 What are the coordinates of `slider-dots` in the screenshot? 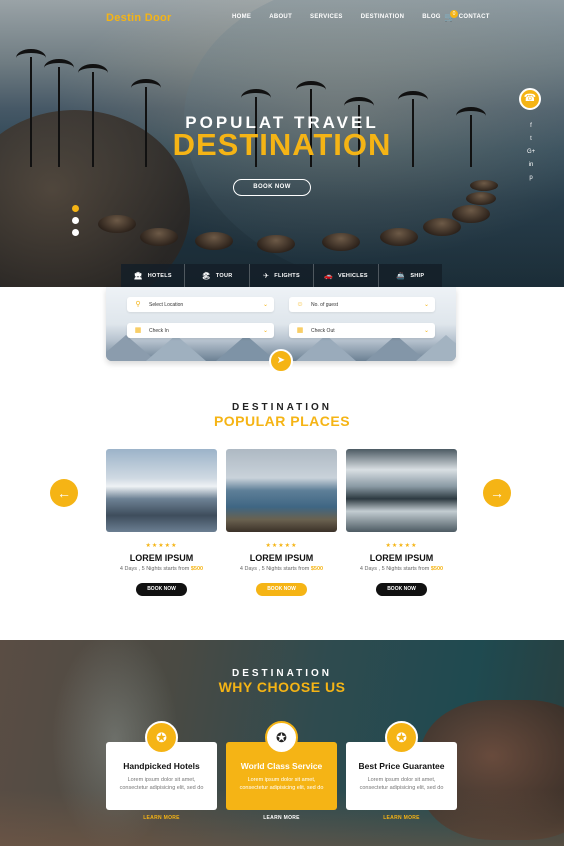 It's located at (75, 223).